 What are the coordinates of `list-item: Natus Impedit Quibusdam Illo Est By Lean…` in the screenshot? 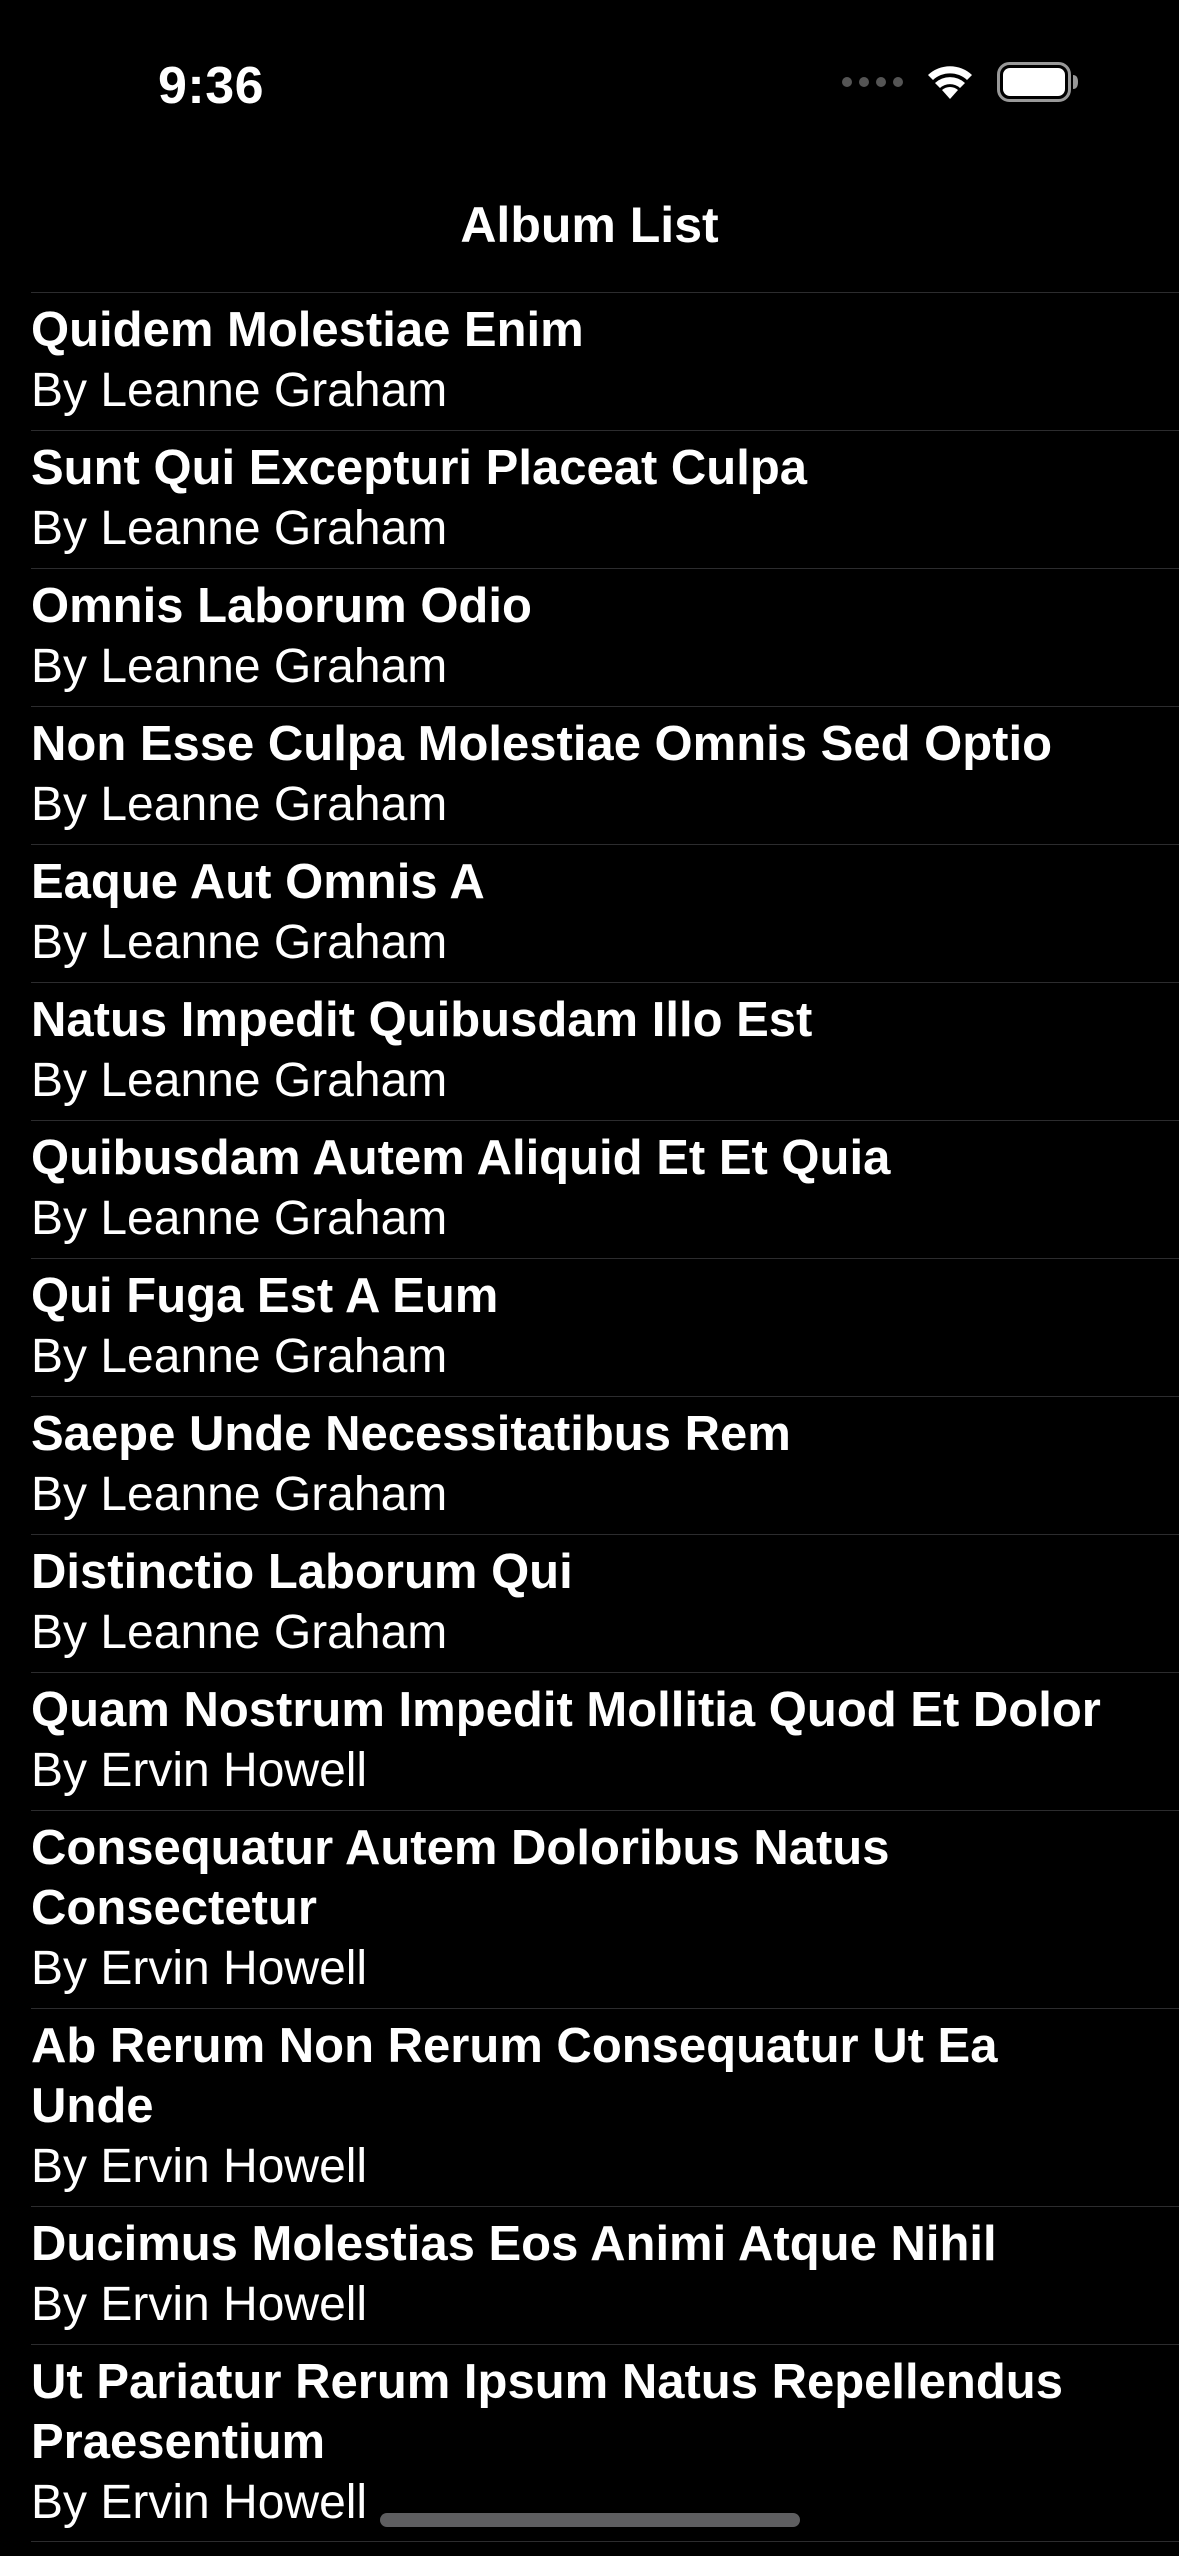 It's located at (589, 1051).